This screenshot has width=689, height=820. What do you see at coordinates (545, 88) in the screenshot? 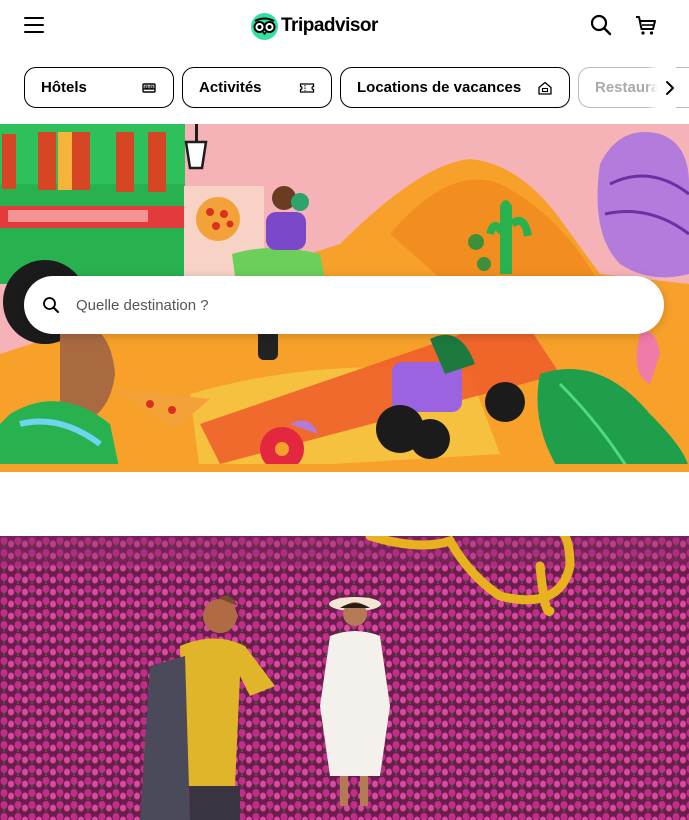
I see `house-icon` at bounding box center [545, 88].